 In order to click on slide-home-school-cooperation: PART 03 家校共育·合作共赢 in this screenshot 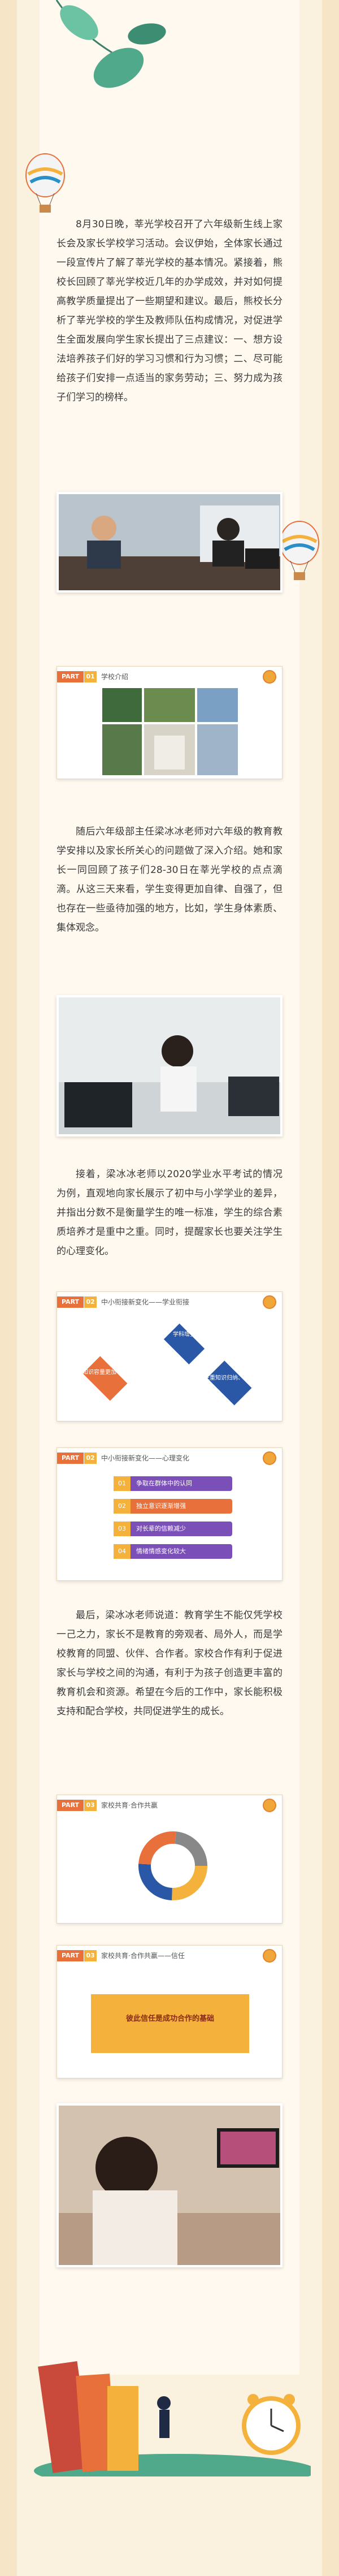, I will do `click(169, 1859)`.